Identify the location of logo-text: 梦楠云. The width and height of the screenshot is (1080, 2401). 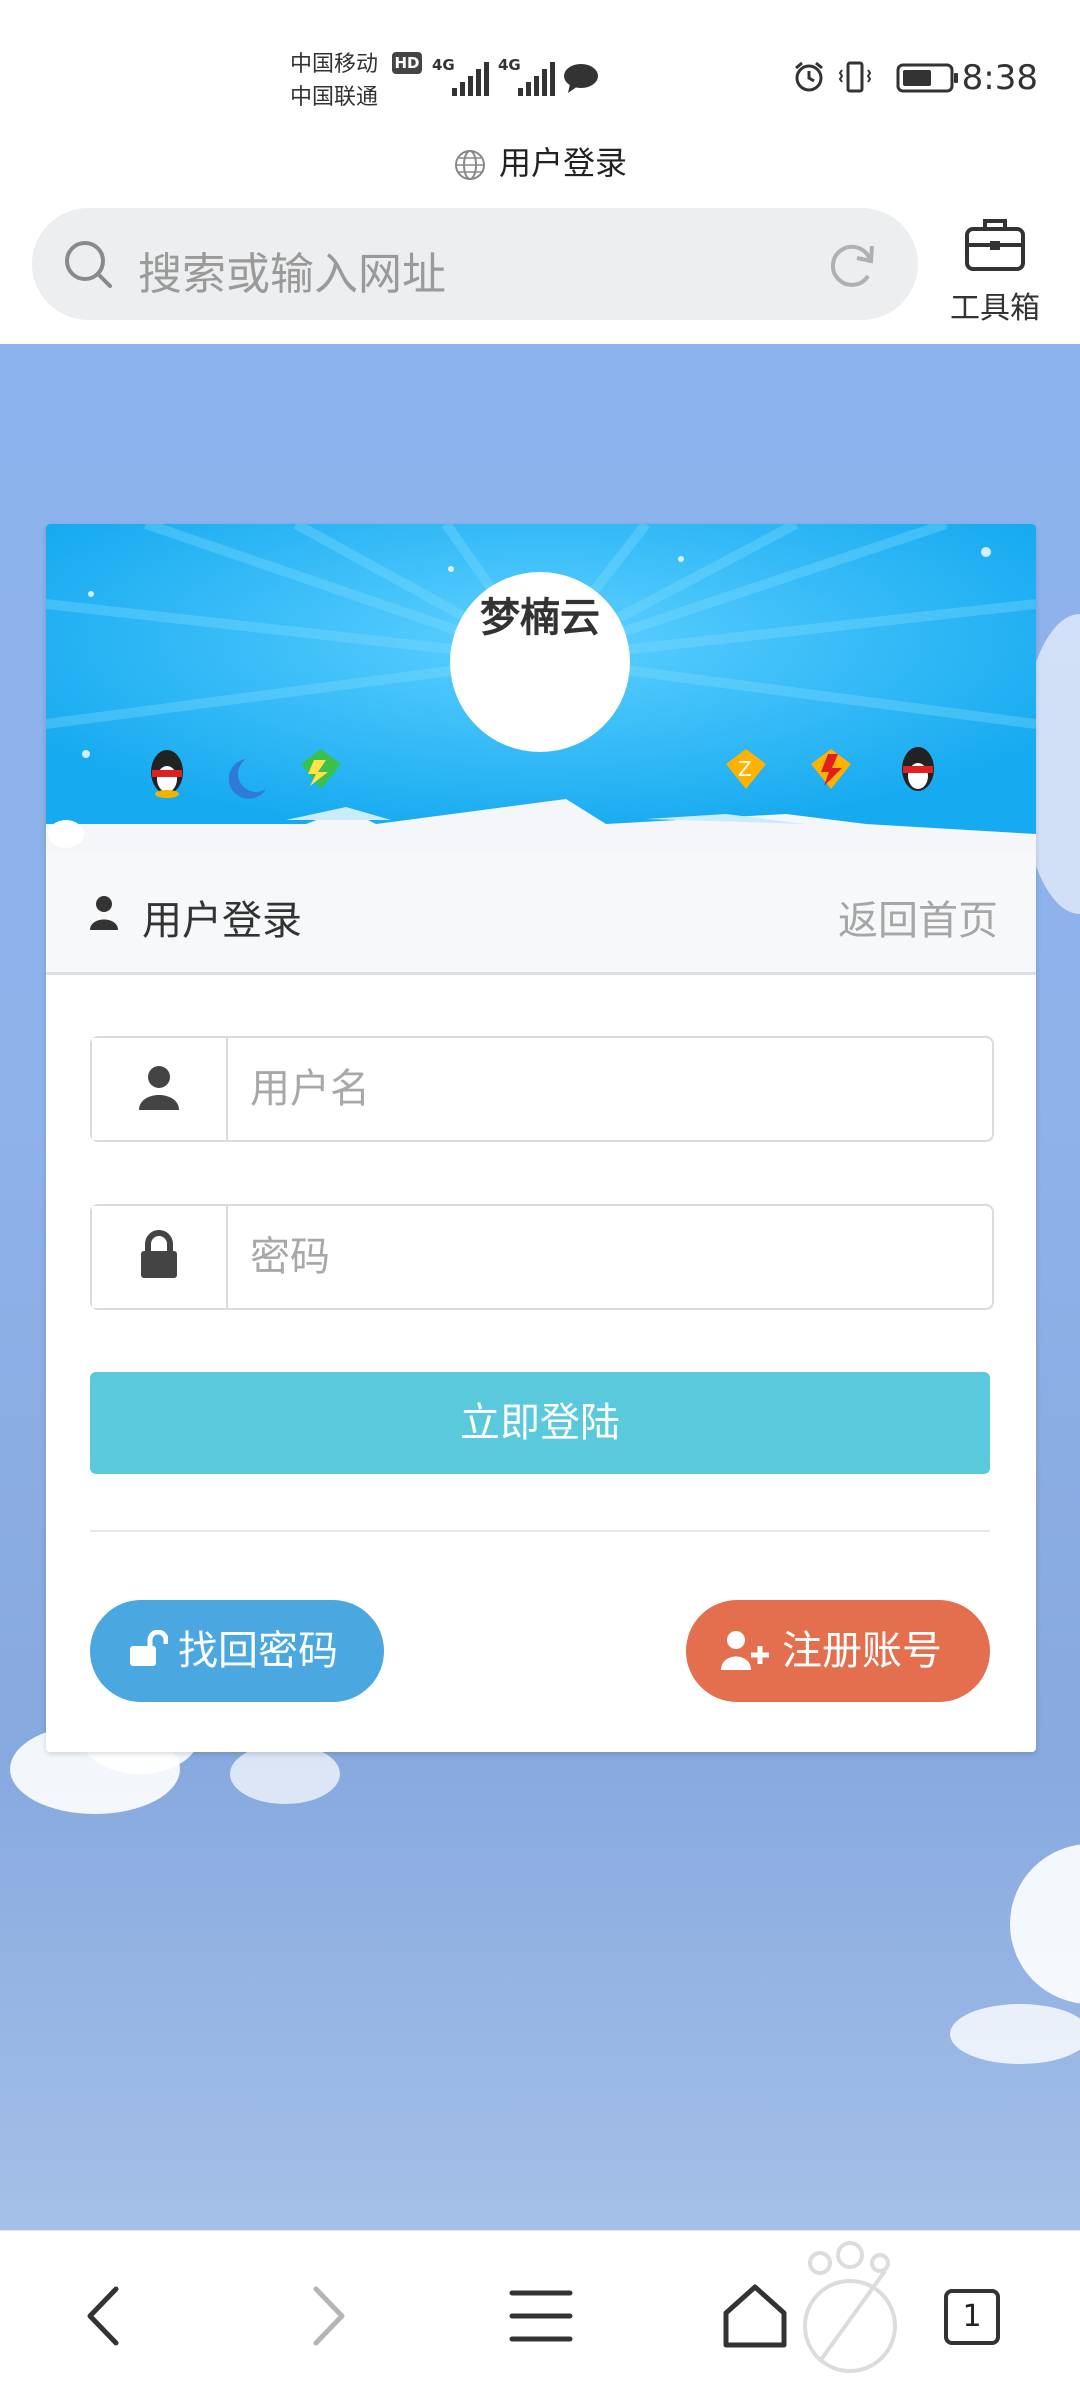
(540, 617).